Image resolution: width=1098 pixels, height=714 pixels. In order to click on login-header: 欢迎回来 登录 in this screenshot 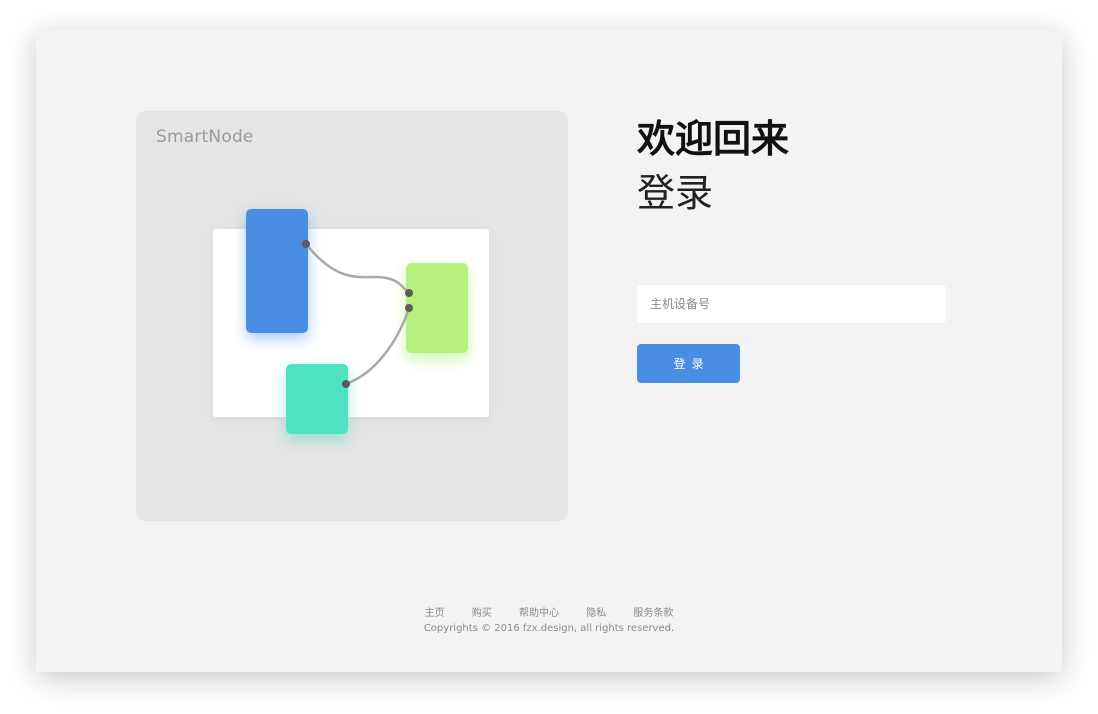, I will do `click(802, 166)`.